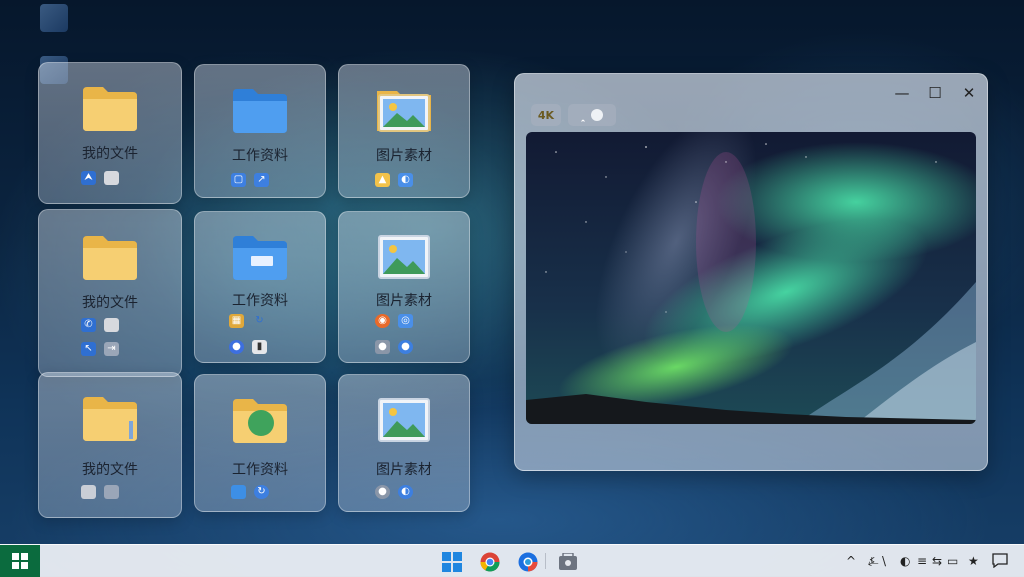 Image resolution: width=1024 pixels, height=577 pixels. Describe the element at coordinates (88, 178) in the screenshot. I see `app-badge-icon: ⮝` at that location.